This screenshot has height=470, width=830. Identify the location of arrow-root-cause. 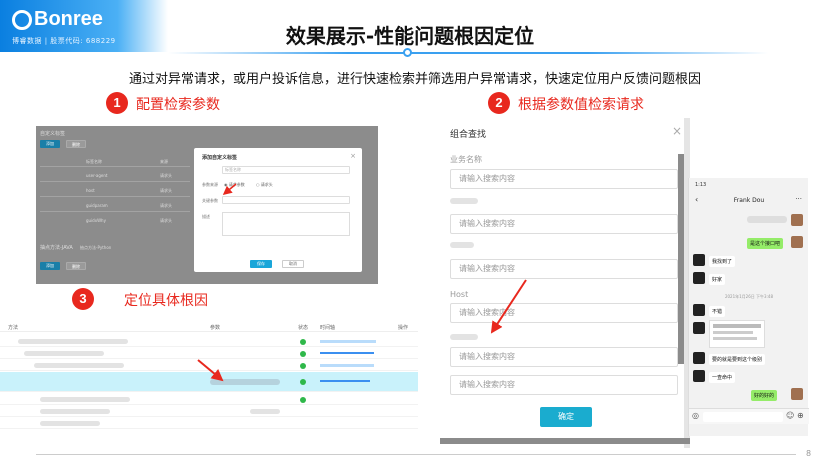
(210, 370).